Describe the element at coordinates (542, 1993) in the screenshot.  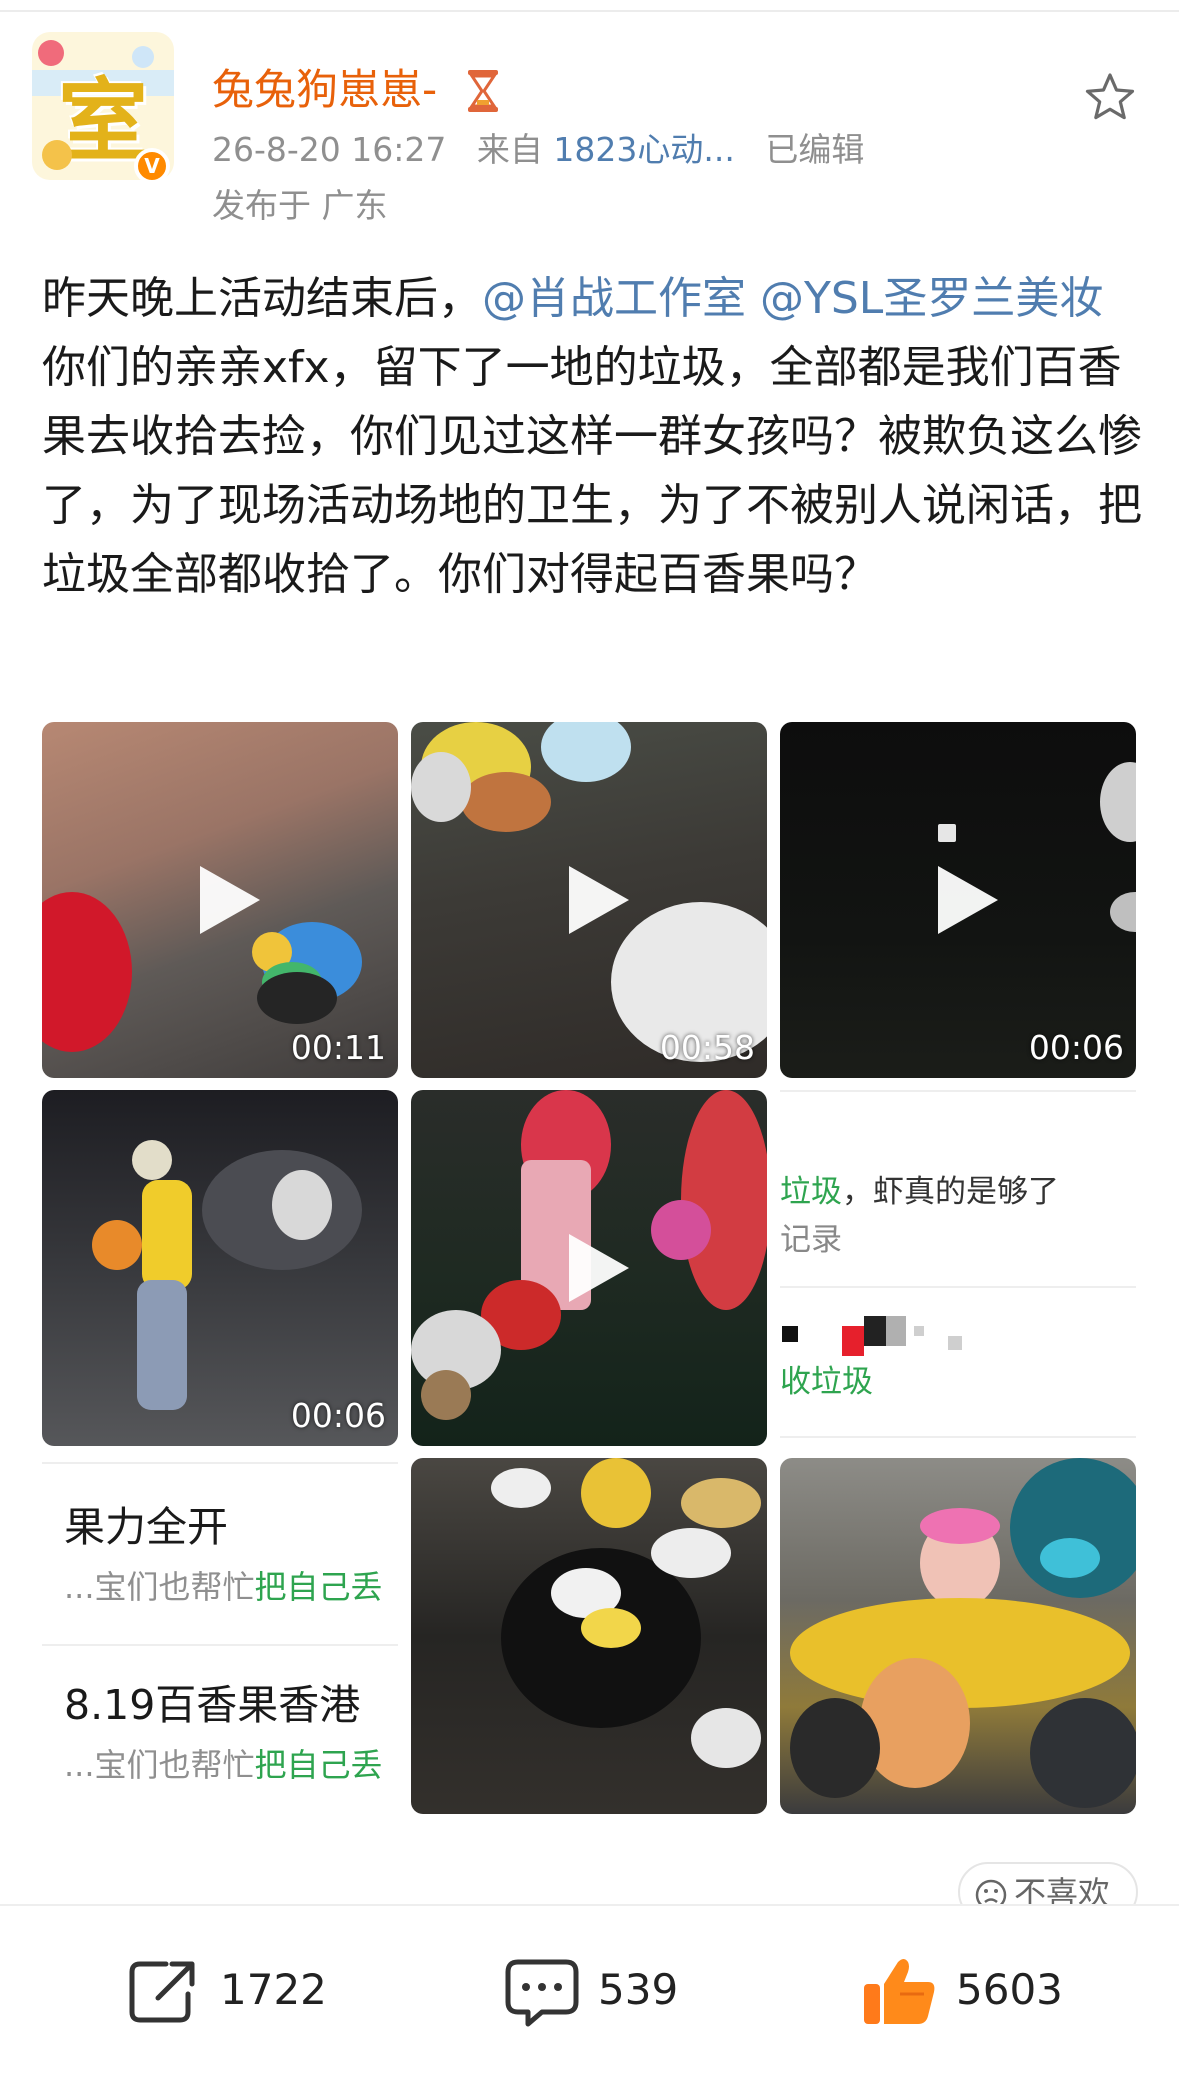
I see `comment-icon` at that location.